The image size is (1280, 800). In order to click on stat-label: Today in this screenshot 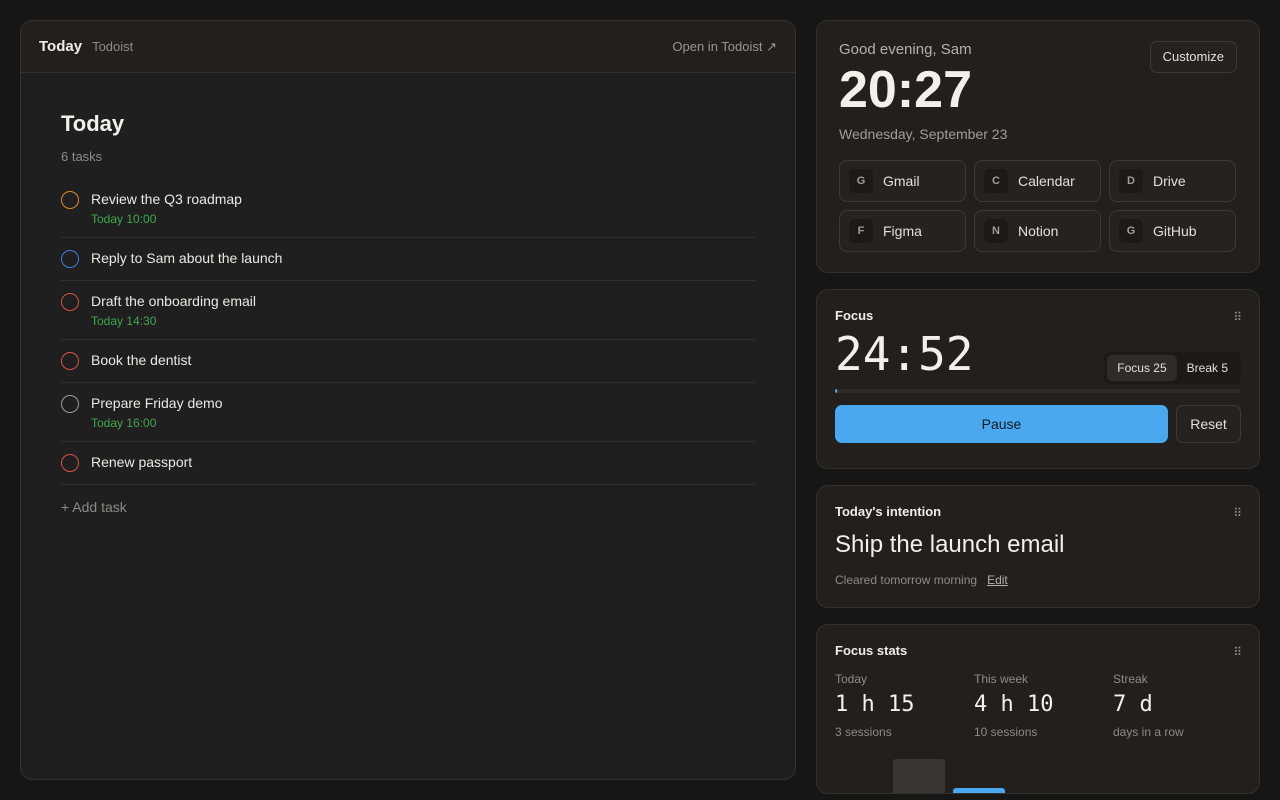, I will do `click(851, 679)`.